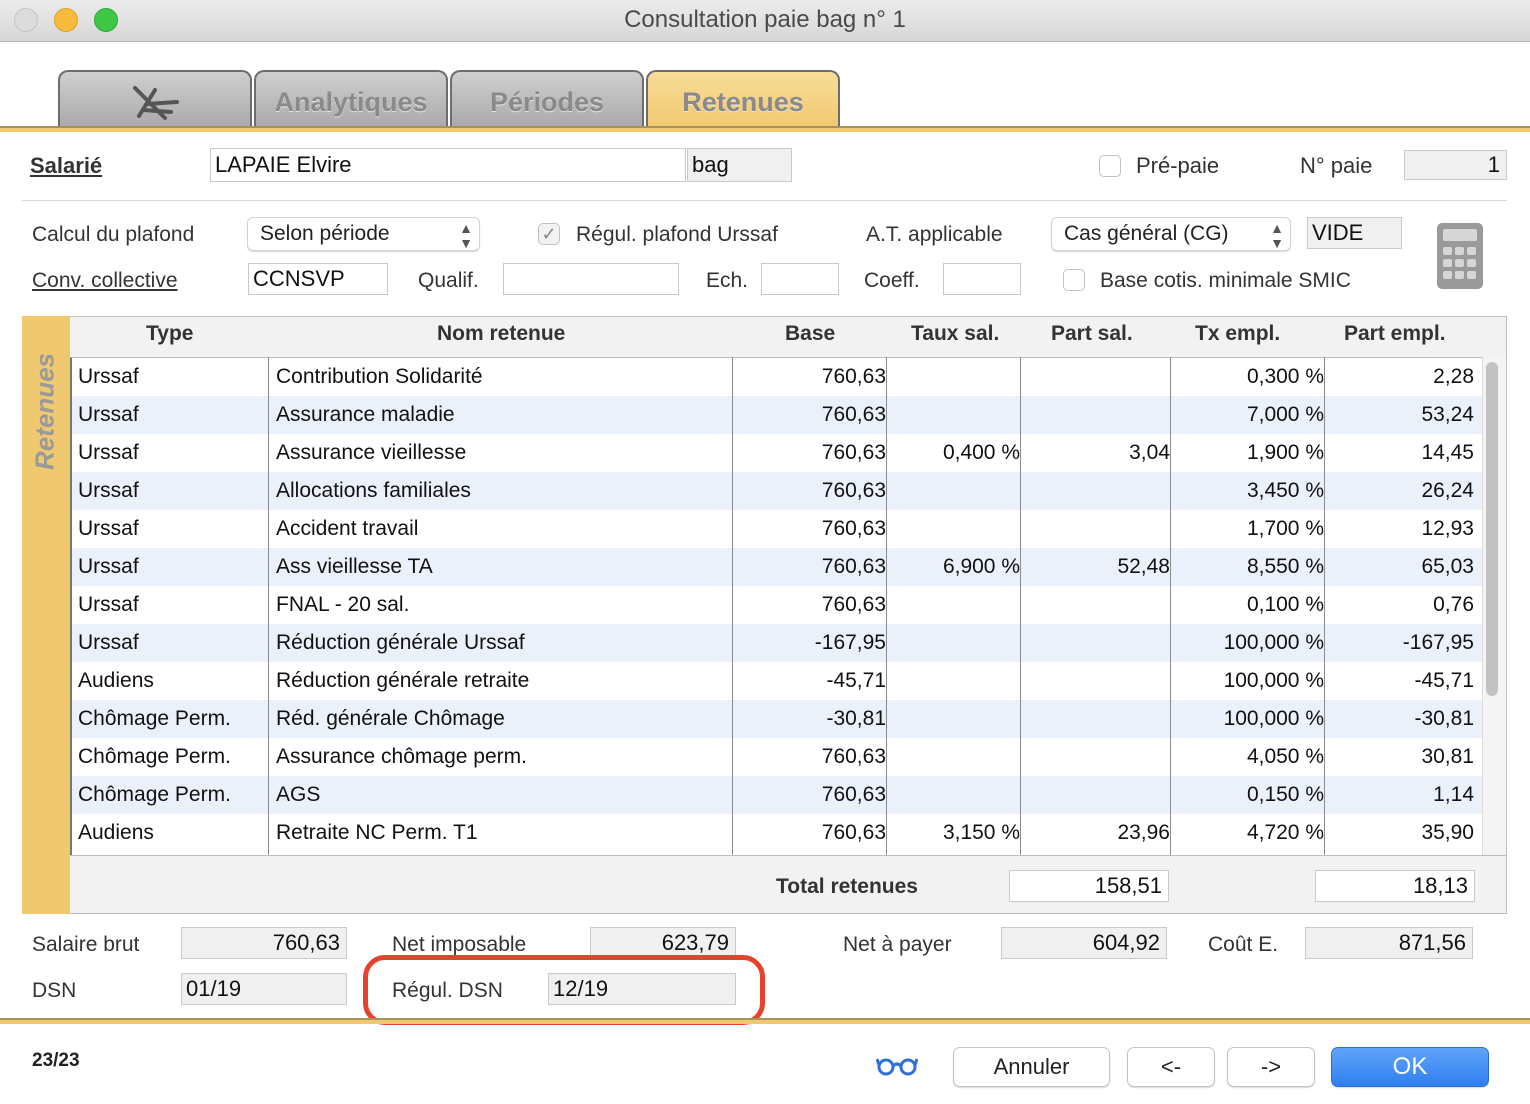 The height and width of the screenshot is (1104, 1530). Describe the element at coordinates (365, 414) in the screenshot. I see `cell-nom: Assurance maladie` at that location.